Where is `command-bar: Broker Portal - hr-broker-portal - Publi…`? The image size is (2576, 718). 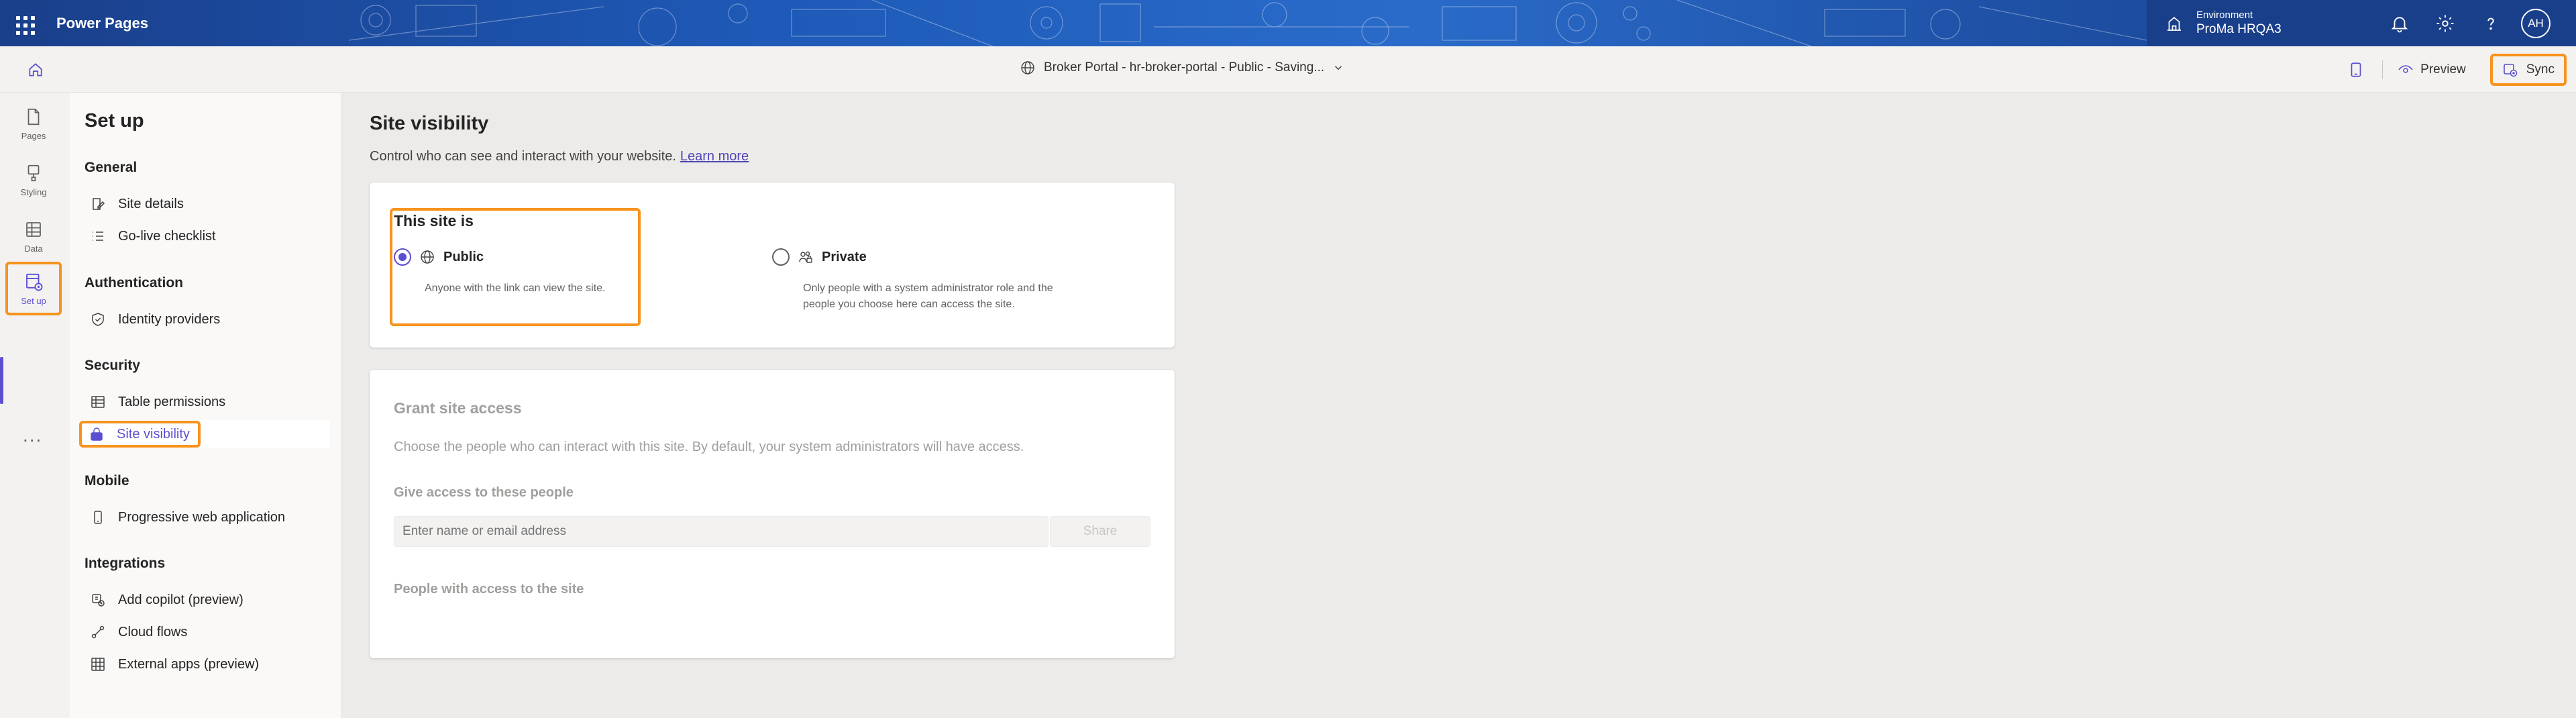 command-bar: Broker Portal - hr-broker-portal - Publi… is located at coordinates (1288, 69).